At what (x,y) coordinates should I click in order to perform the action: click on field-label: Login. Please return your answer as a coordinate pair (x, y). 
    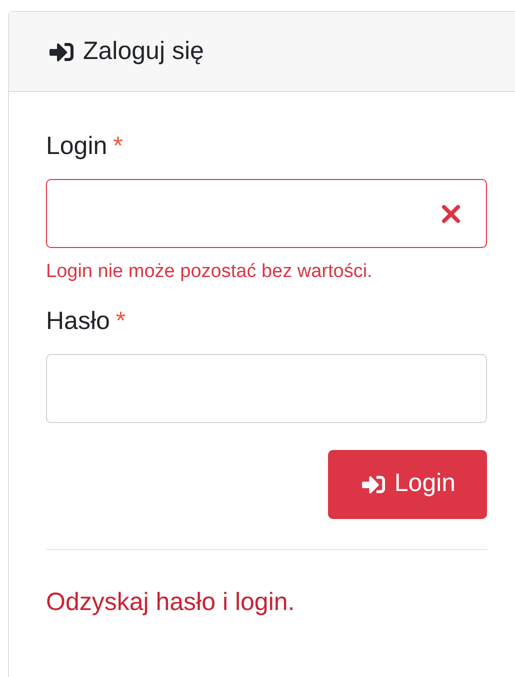
    Looking at the image, I should click on (77, 146).